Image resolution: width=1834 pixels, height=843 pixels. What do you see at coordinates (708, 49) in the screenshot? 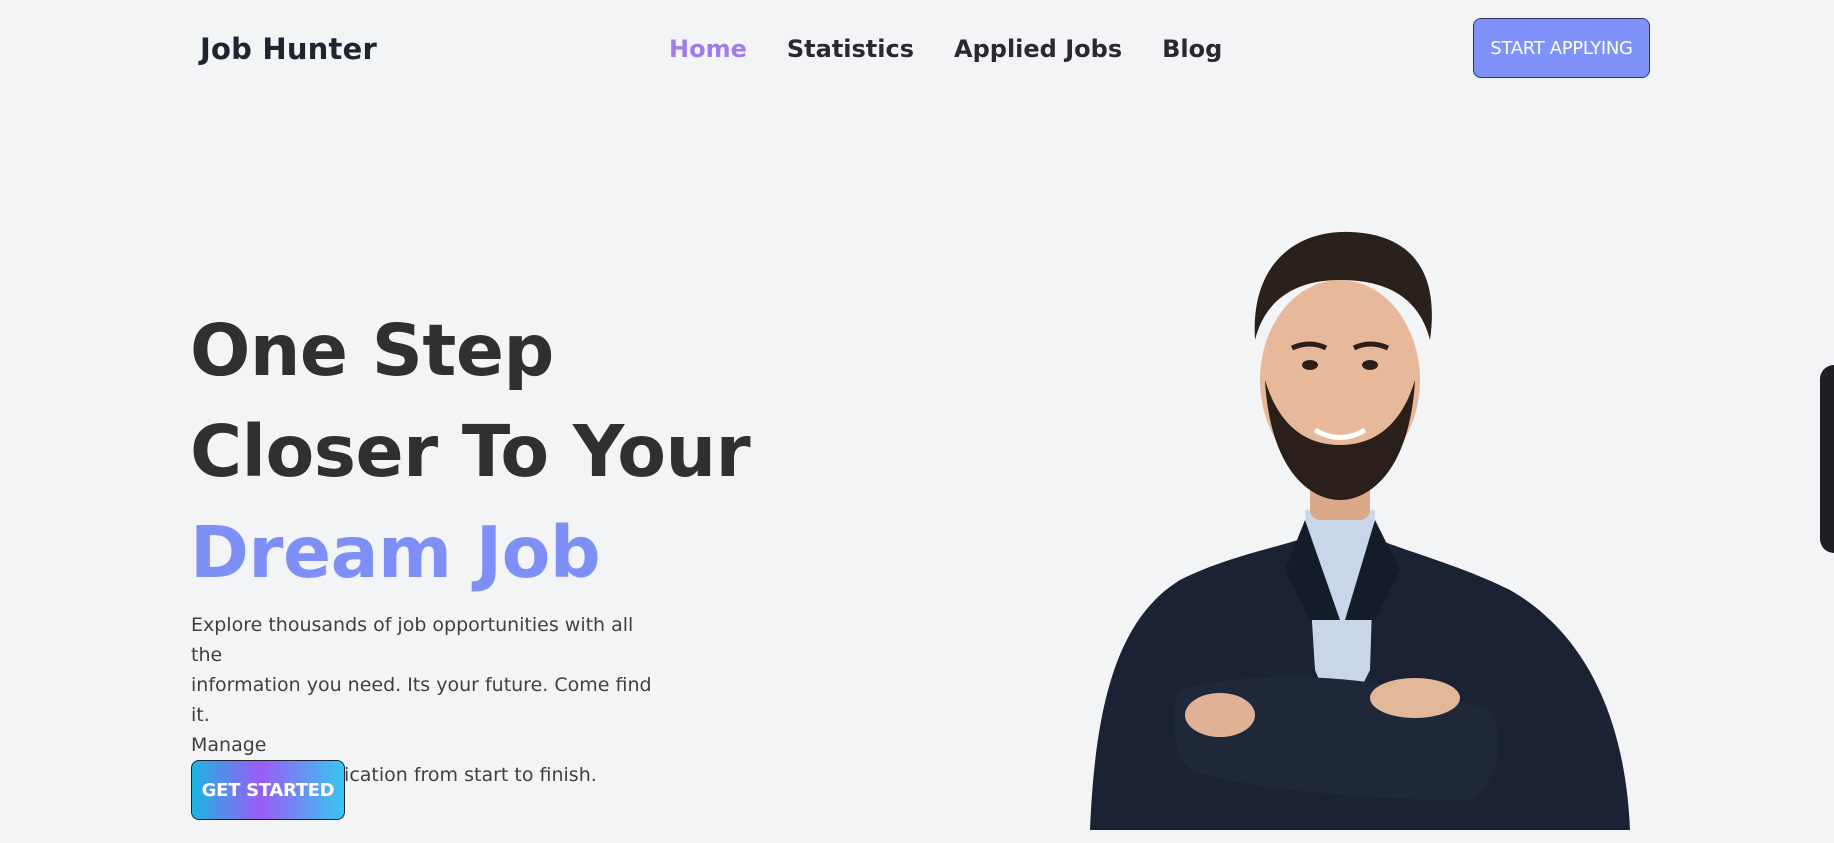
I see `nav-link-home: Home` at bounding box center [708, 49].